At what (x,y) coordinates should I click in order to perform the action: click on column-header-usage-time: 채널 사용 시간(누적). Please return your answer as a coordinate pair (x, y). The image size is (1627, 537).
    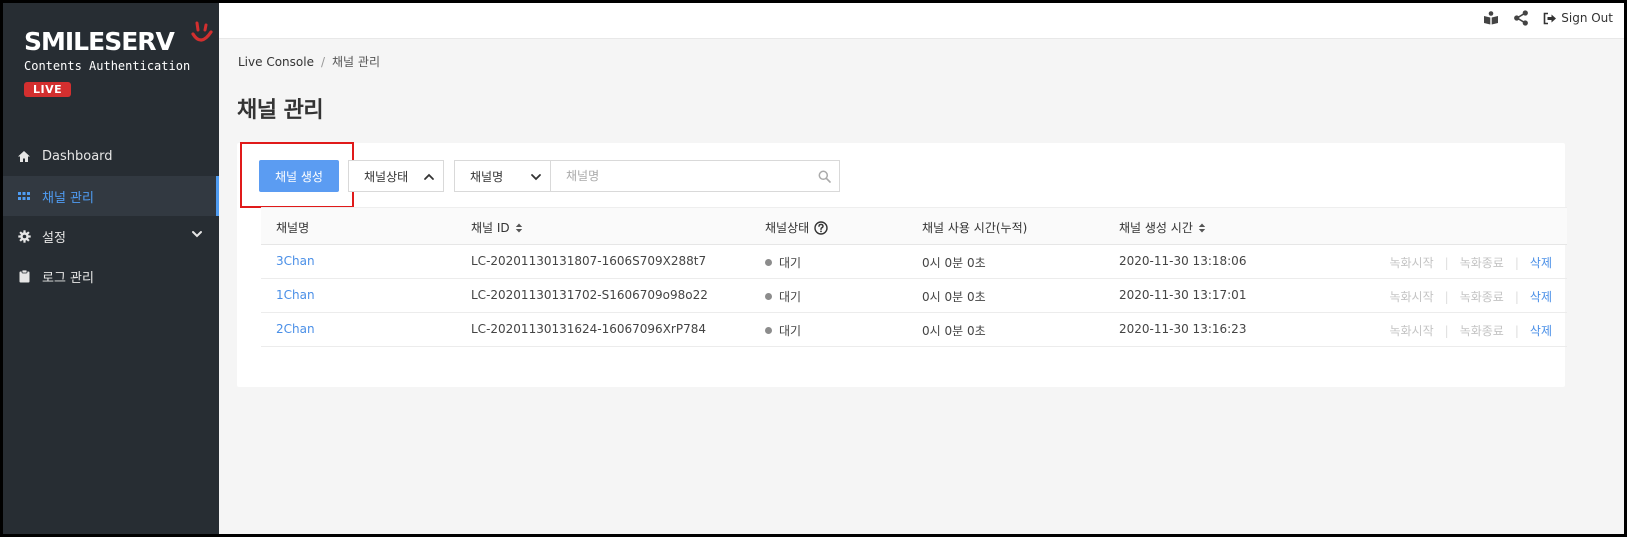
    Looking at the image, I should click on (974, 227).